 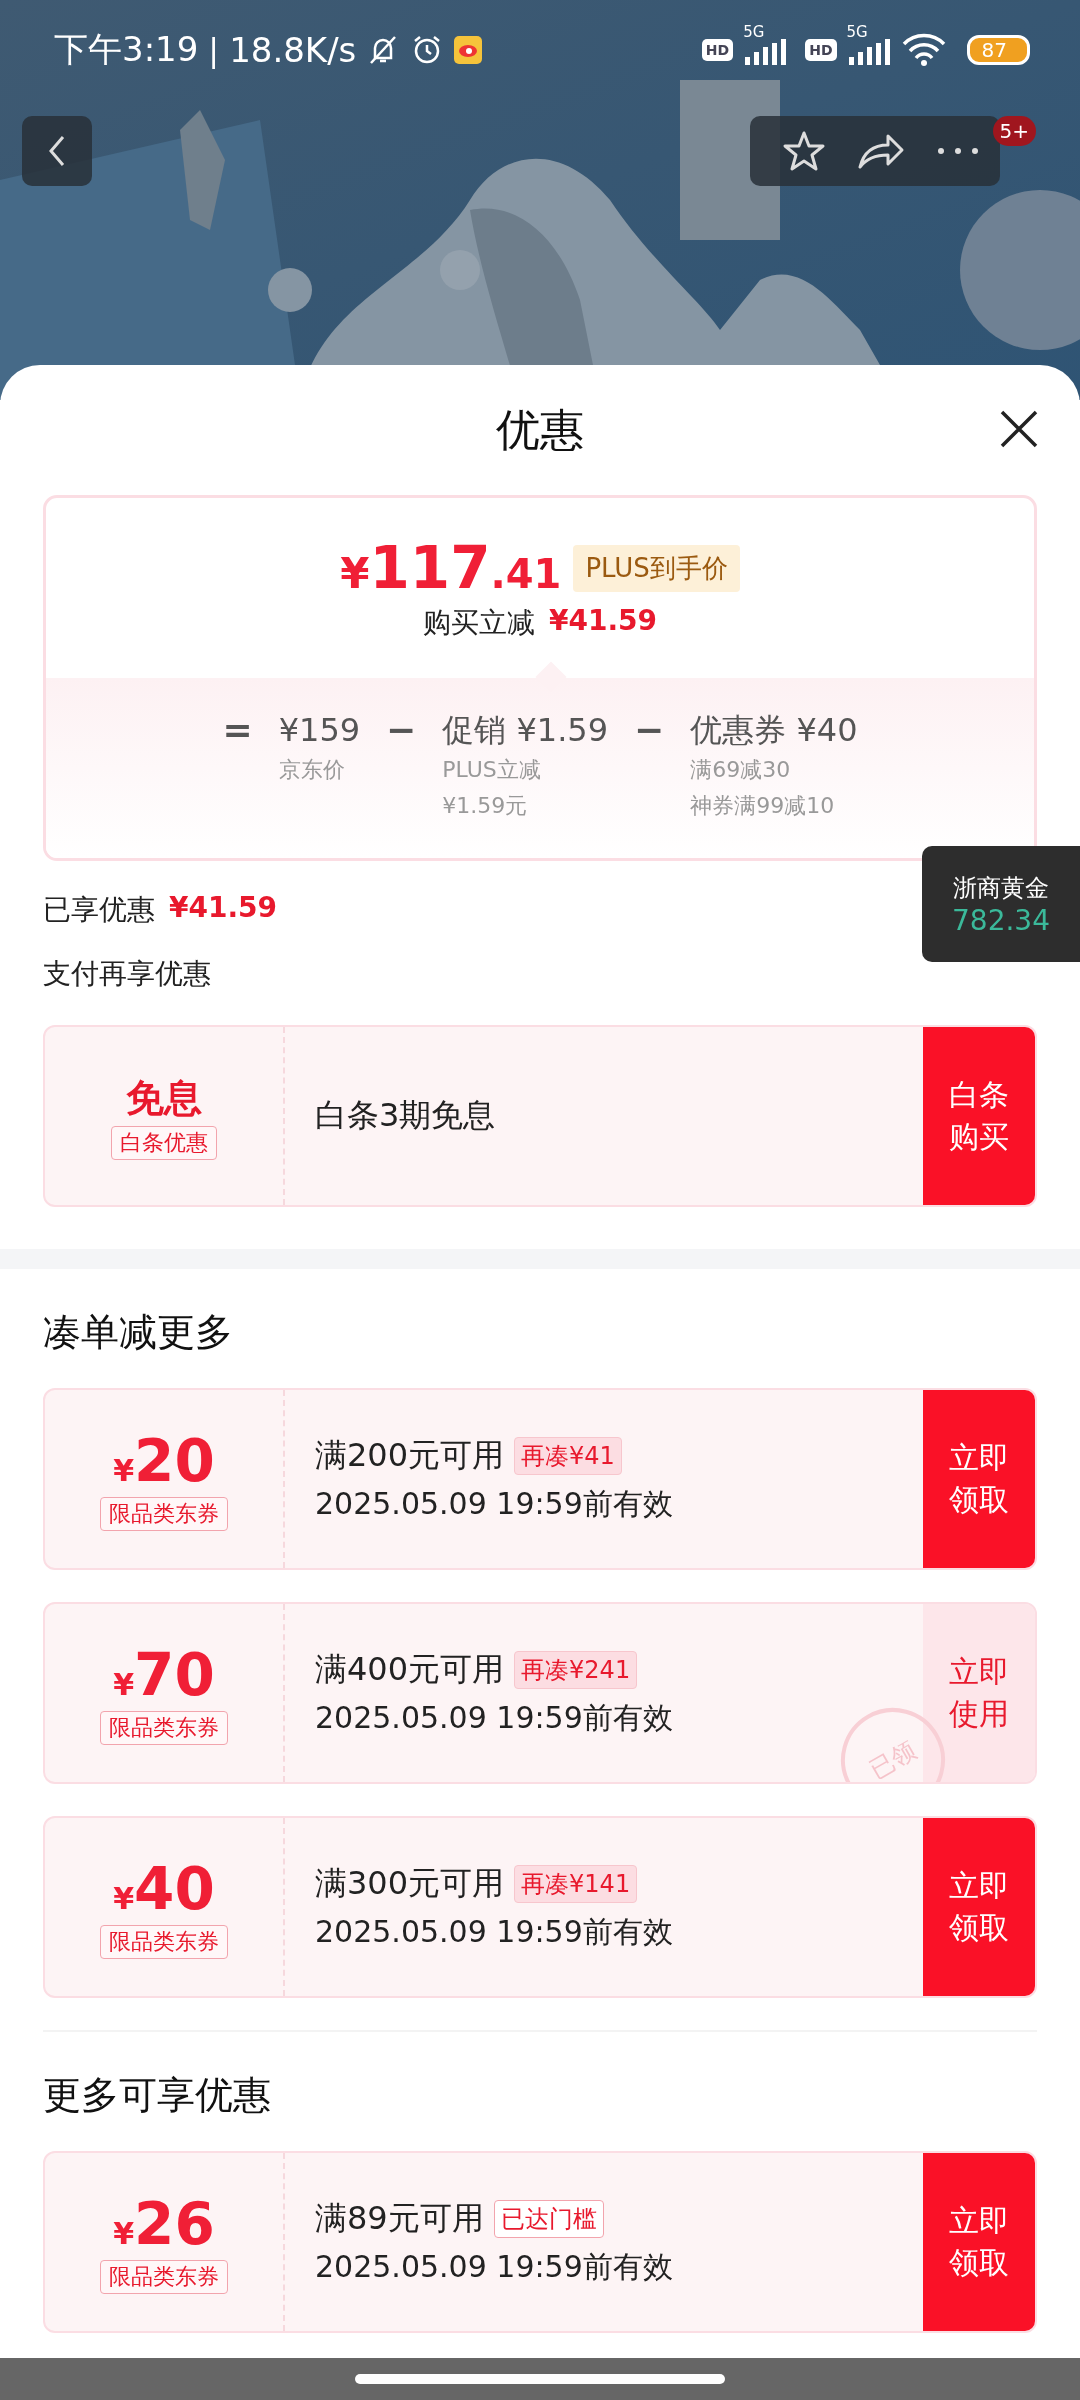 I want to click on coupon-hint-tag: 已达门槛, so click(x=548, y=2218).